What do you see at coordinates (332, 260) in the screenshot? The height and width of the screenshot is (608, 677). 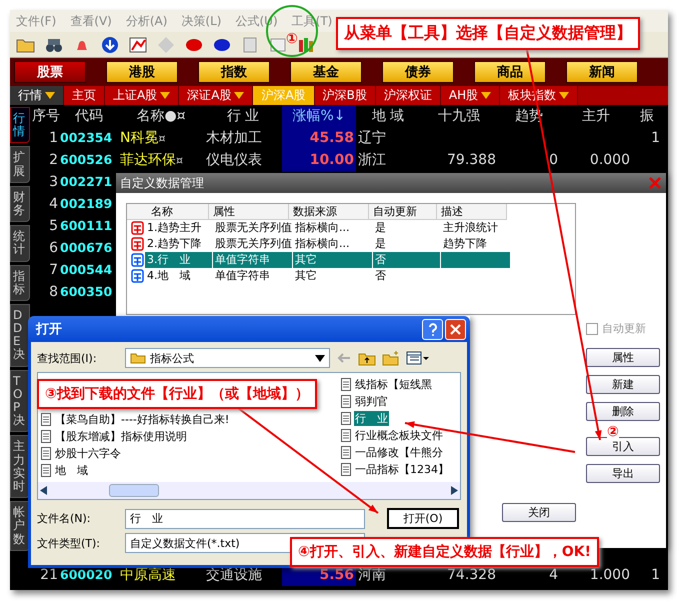 I see `table-cell: 其它` at bounding box center [332, 260].